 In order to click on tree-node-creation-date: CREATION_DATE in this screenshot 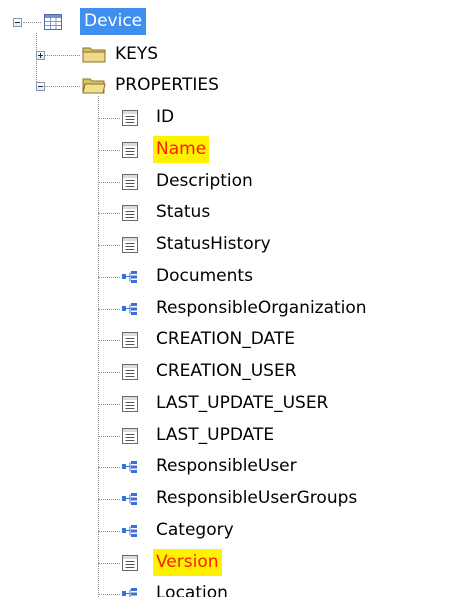, I will do `click(225, 339)`.